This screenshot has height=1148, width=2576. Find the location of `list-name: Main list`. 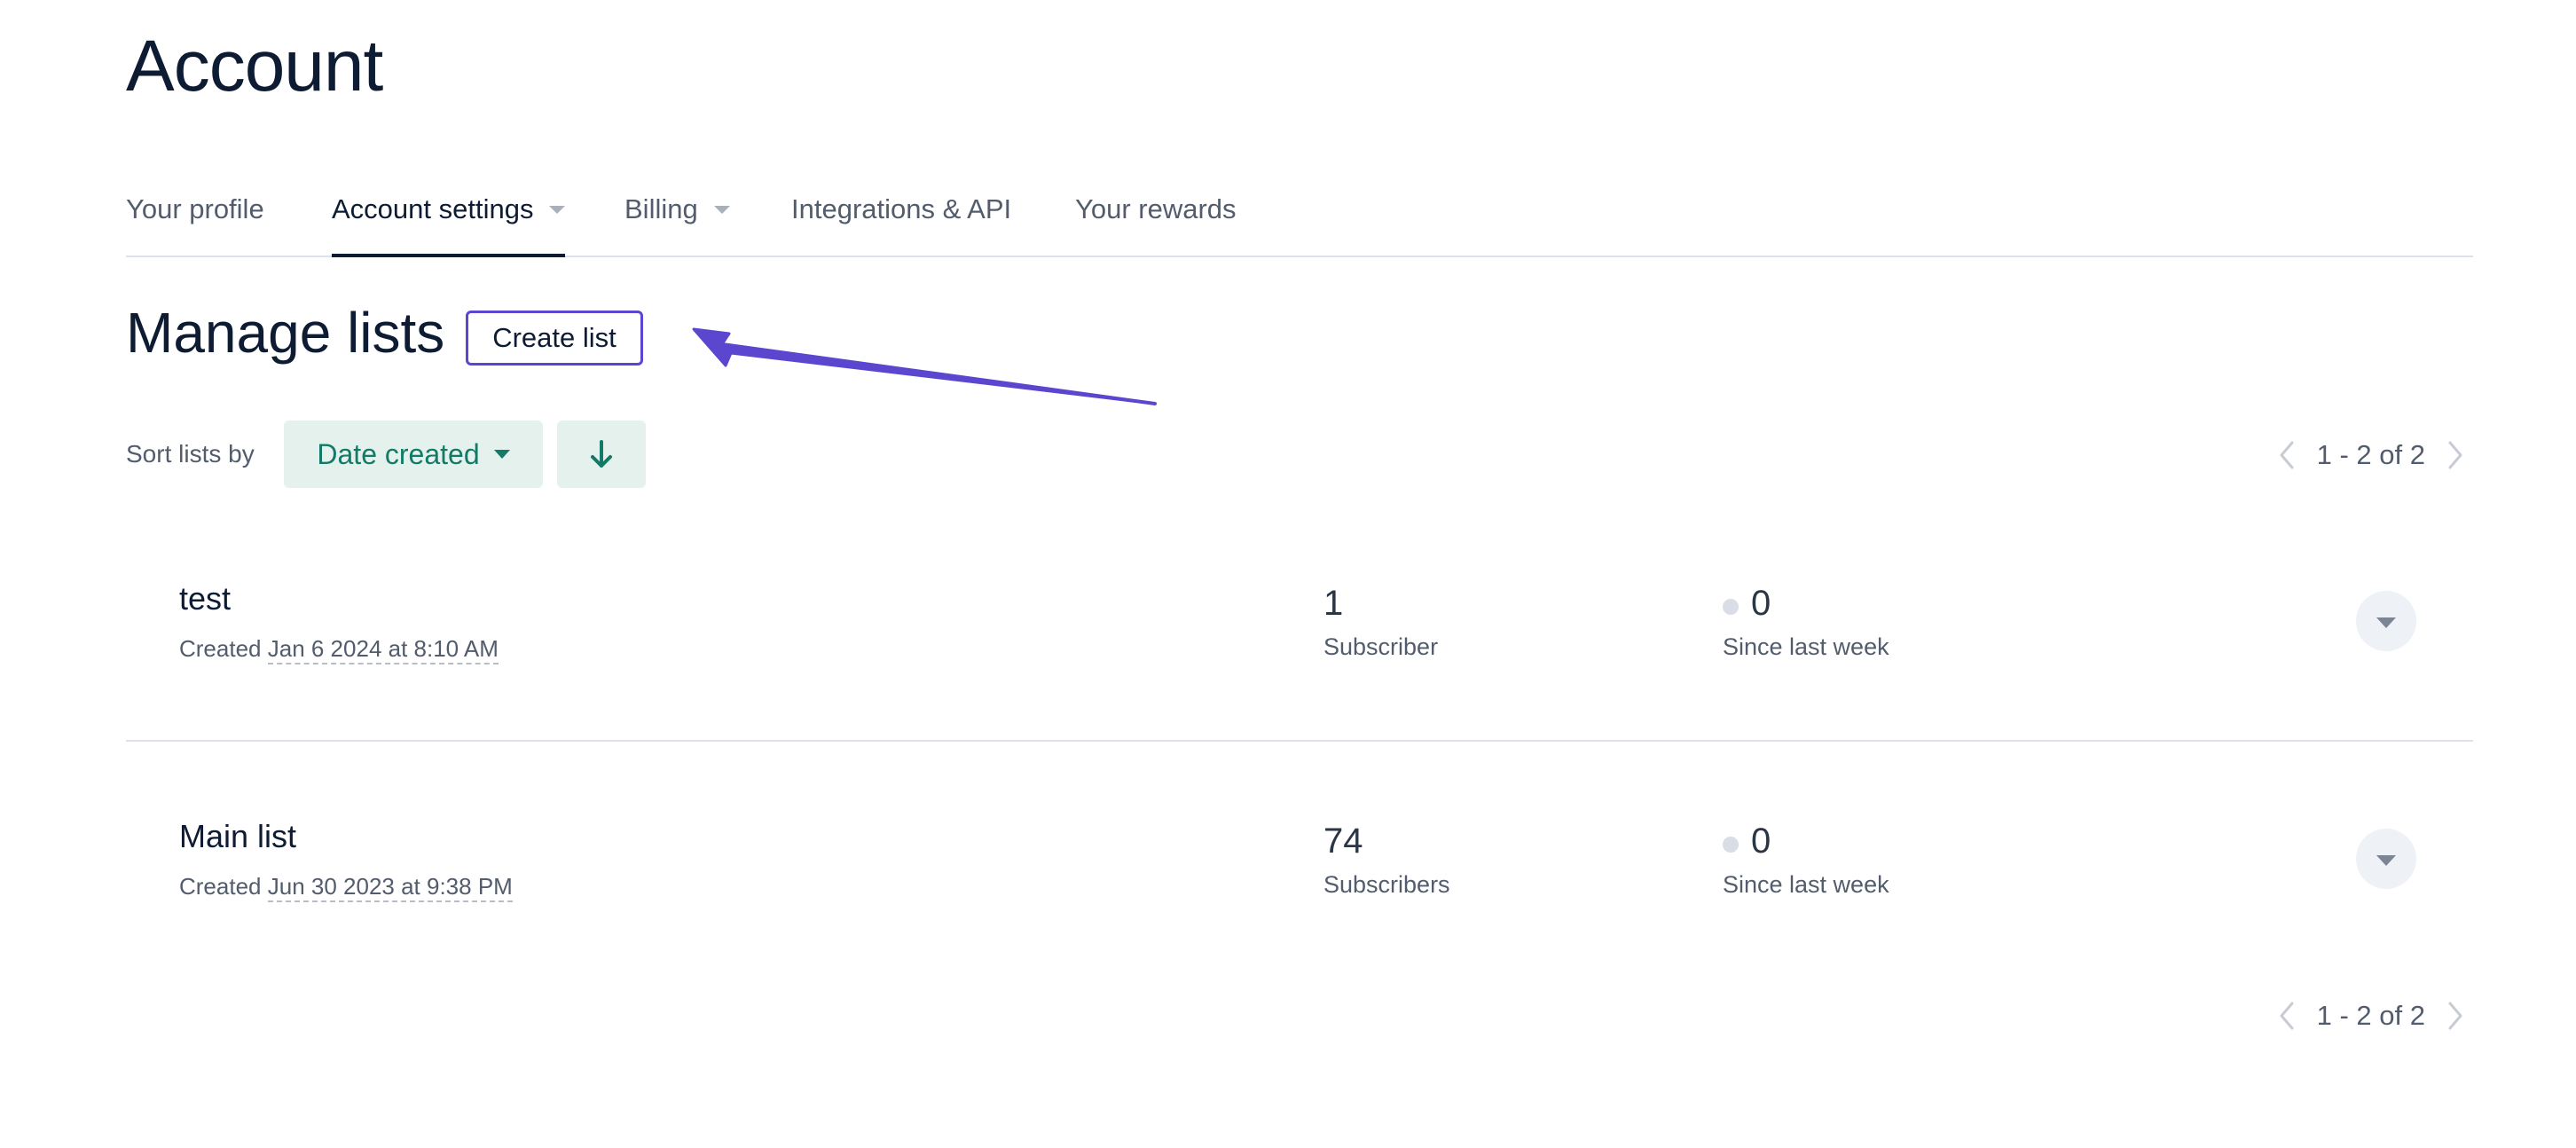

list-name: Main list is located at coordinates (237, 836).